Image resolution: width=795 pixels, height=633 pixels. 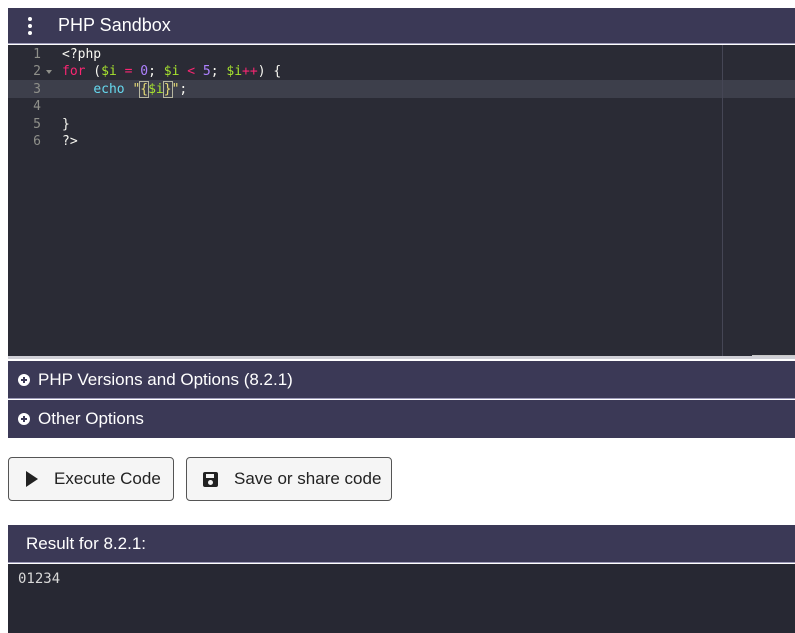 I want to click on line-number: 3, so click(x=37, y=89).